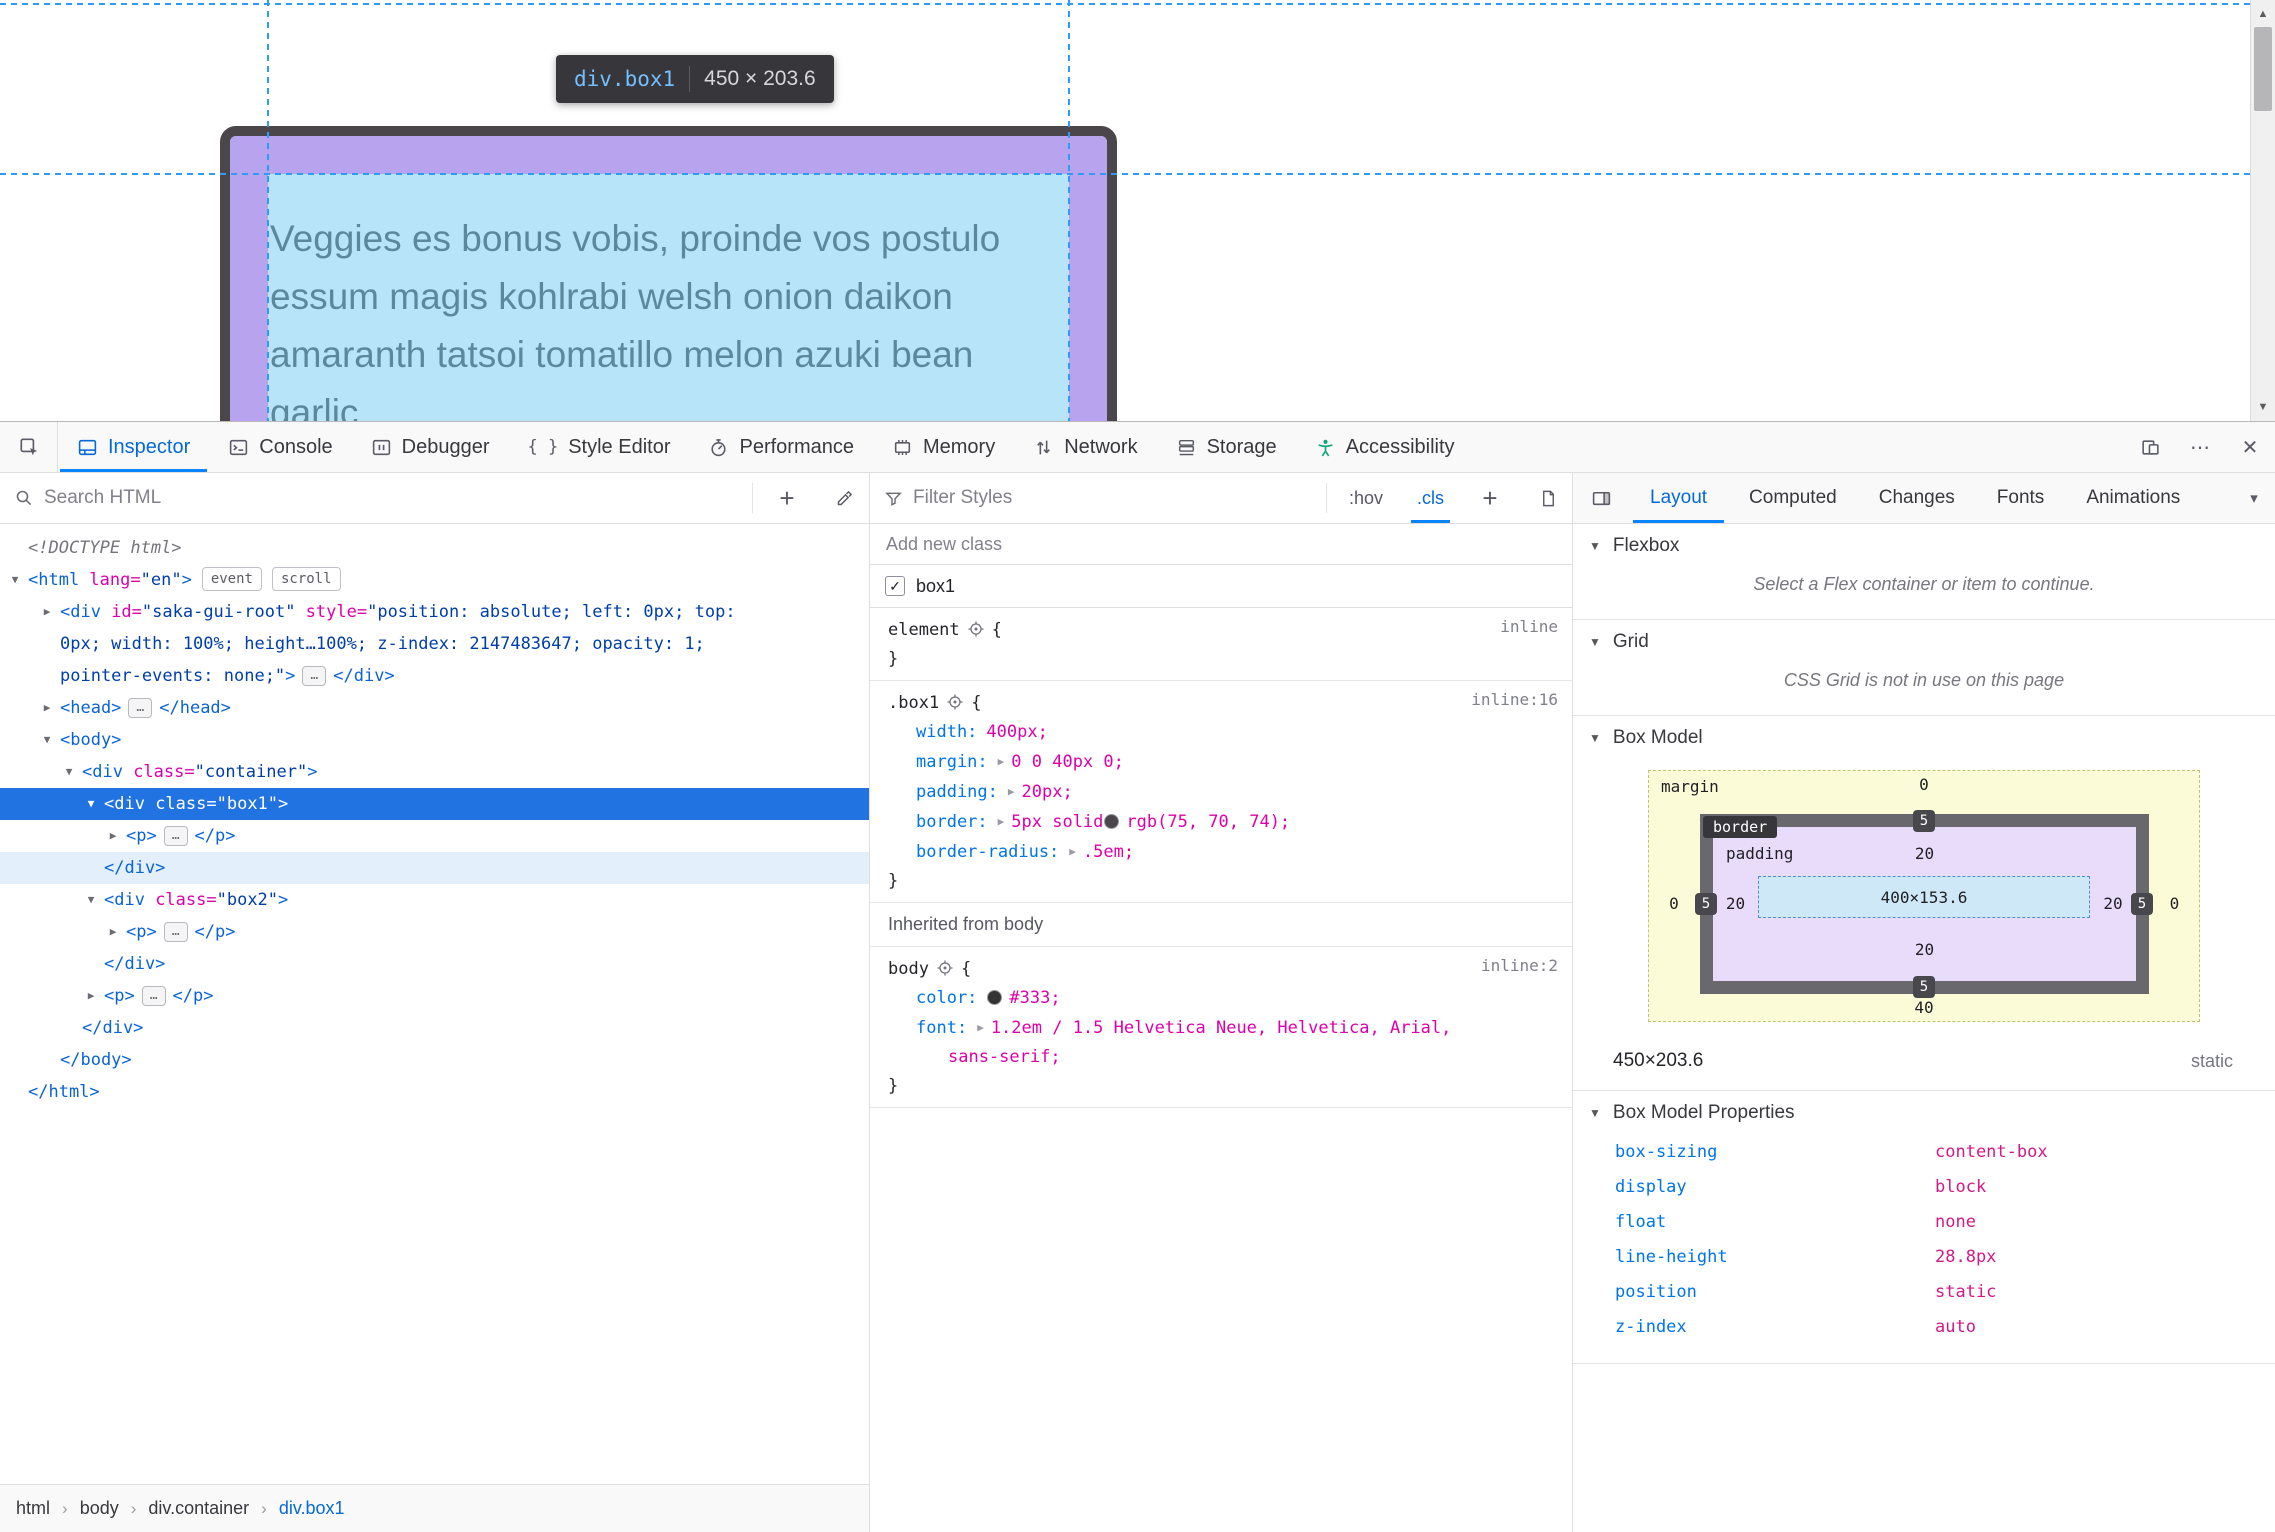  What do you see at coordinates (1924, 949) in the screenshot?
I see `padding-bottom-value: 20` at bounding box center [1924, 949].